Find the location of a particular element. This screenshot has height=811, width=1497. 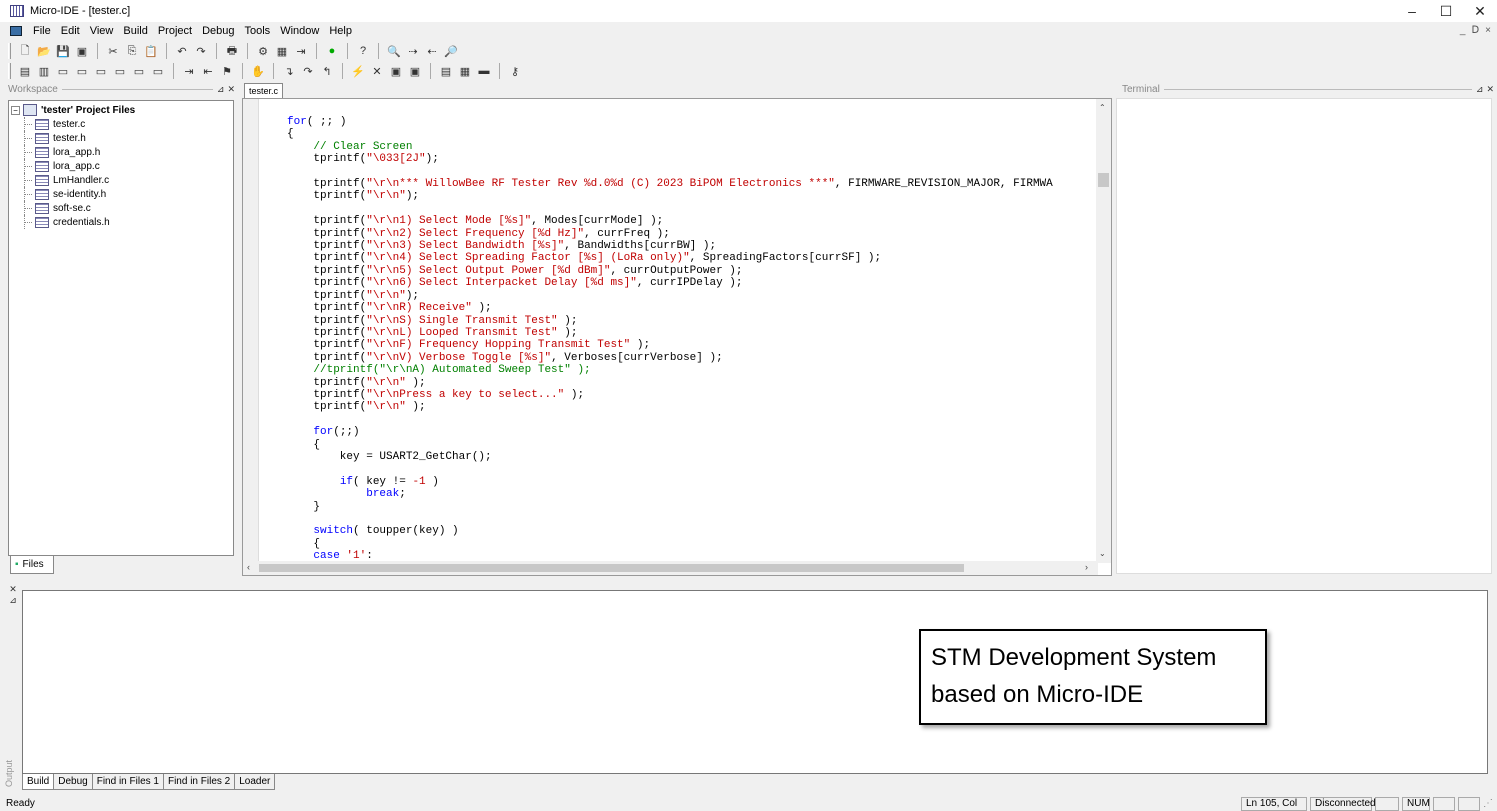

connect-icon: ⚡ is located at coordinates (358, 71).